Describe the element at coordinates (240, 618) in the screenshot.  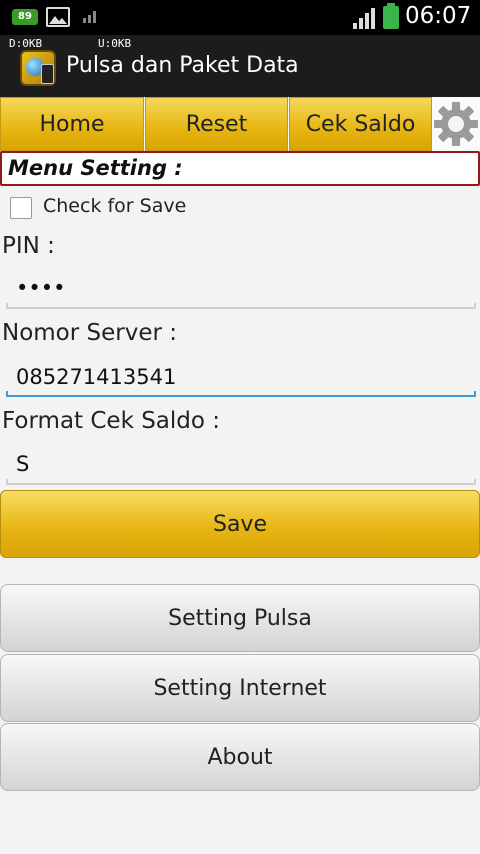
I see `setting-pulsa-button: Setting Pulsa` at that location.